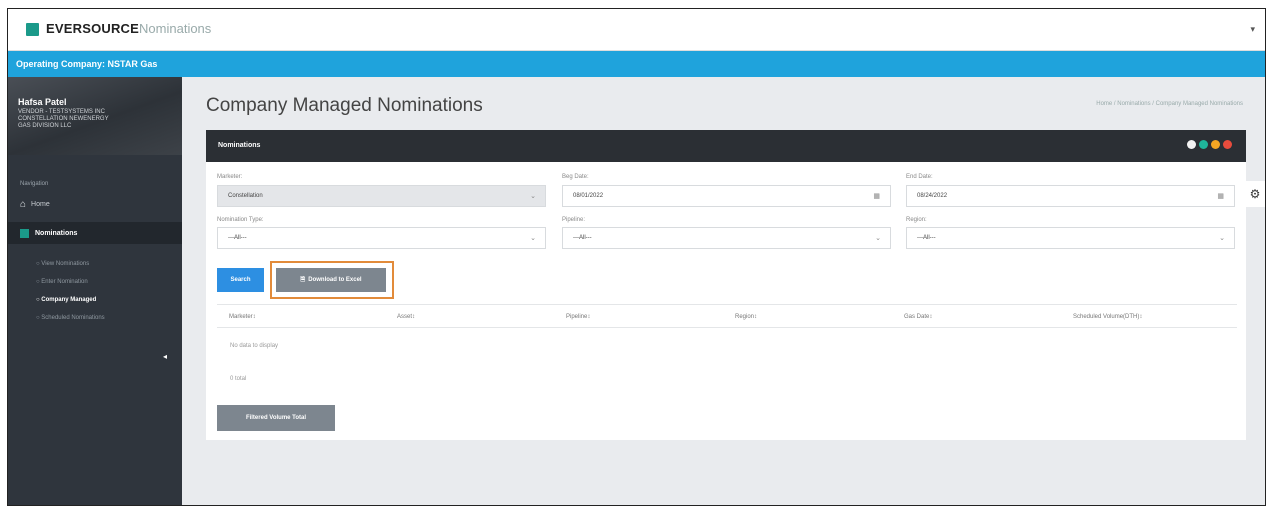 The image size is (1271, 506). I want to click on sidebar-subitem-scheduled-nominations: ○ Scheduled Nominations, so click(70, 318).